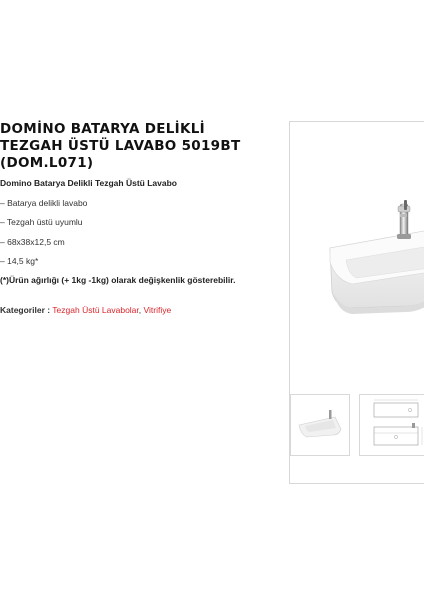 The height and width of the screenshot is (600, 424). I want to click on spec-item: – Tezgah üstü uyumlu, so click(41, 222).